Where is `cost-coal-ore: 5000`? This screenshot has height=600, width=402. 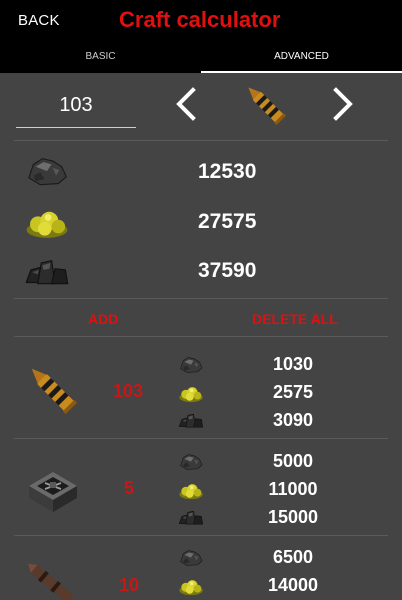
cost-coal-ore: 5000 is located at coordinates (293, 461).